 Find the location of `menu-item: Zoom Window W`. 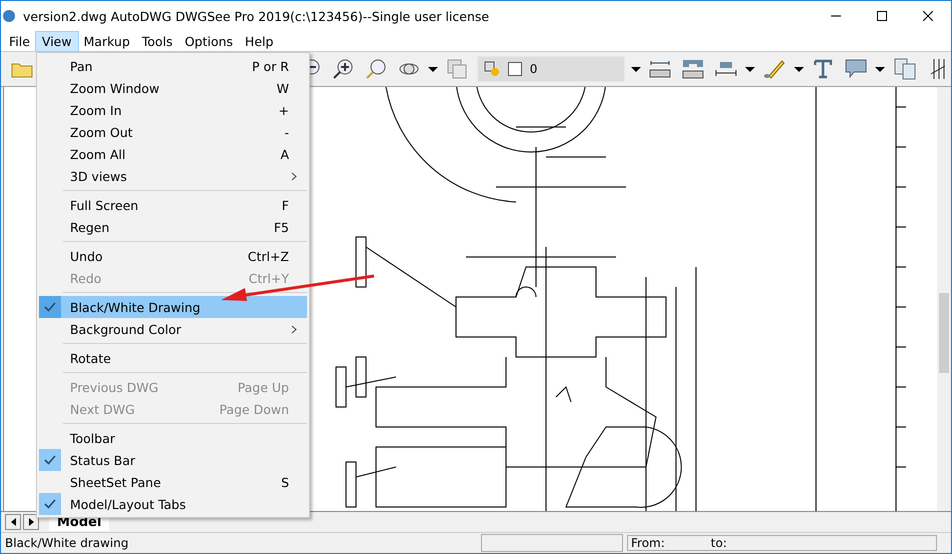

menu-item: Zoom Window W is located at coordinates (173, 88).